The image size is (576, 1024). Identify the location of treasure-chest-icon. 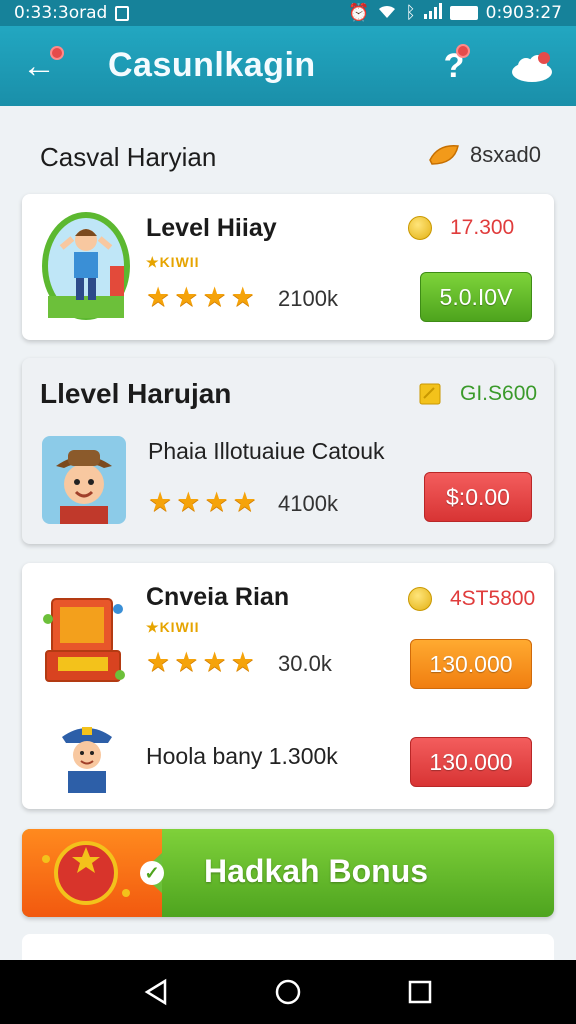
(83, 633).